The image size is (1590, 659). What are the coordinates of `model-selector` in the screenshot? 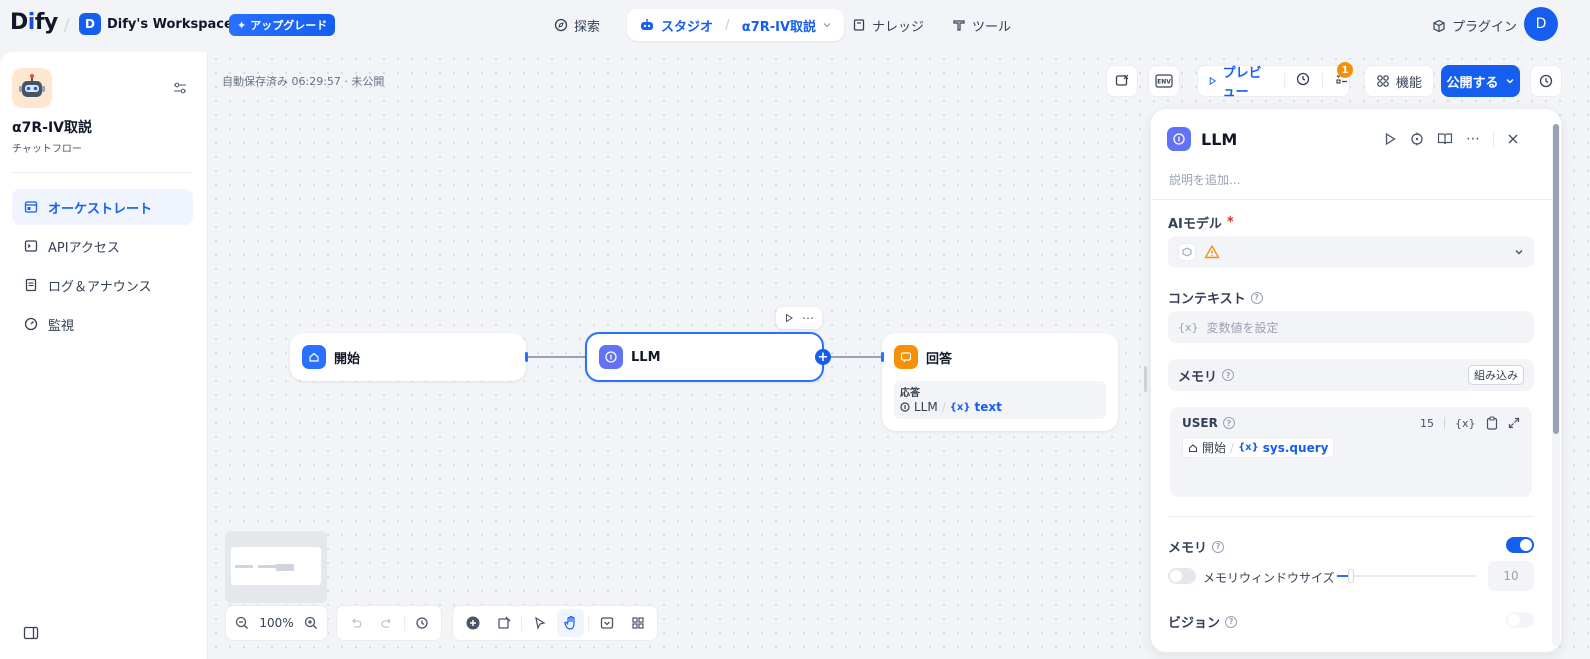 It's located at (1351, 252).